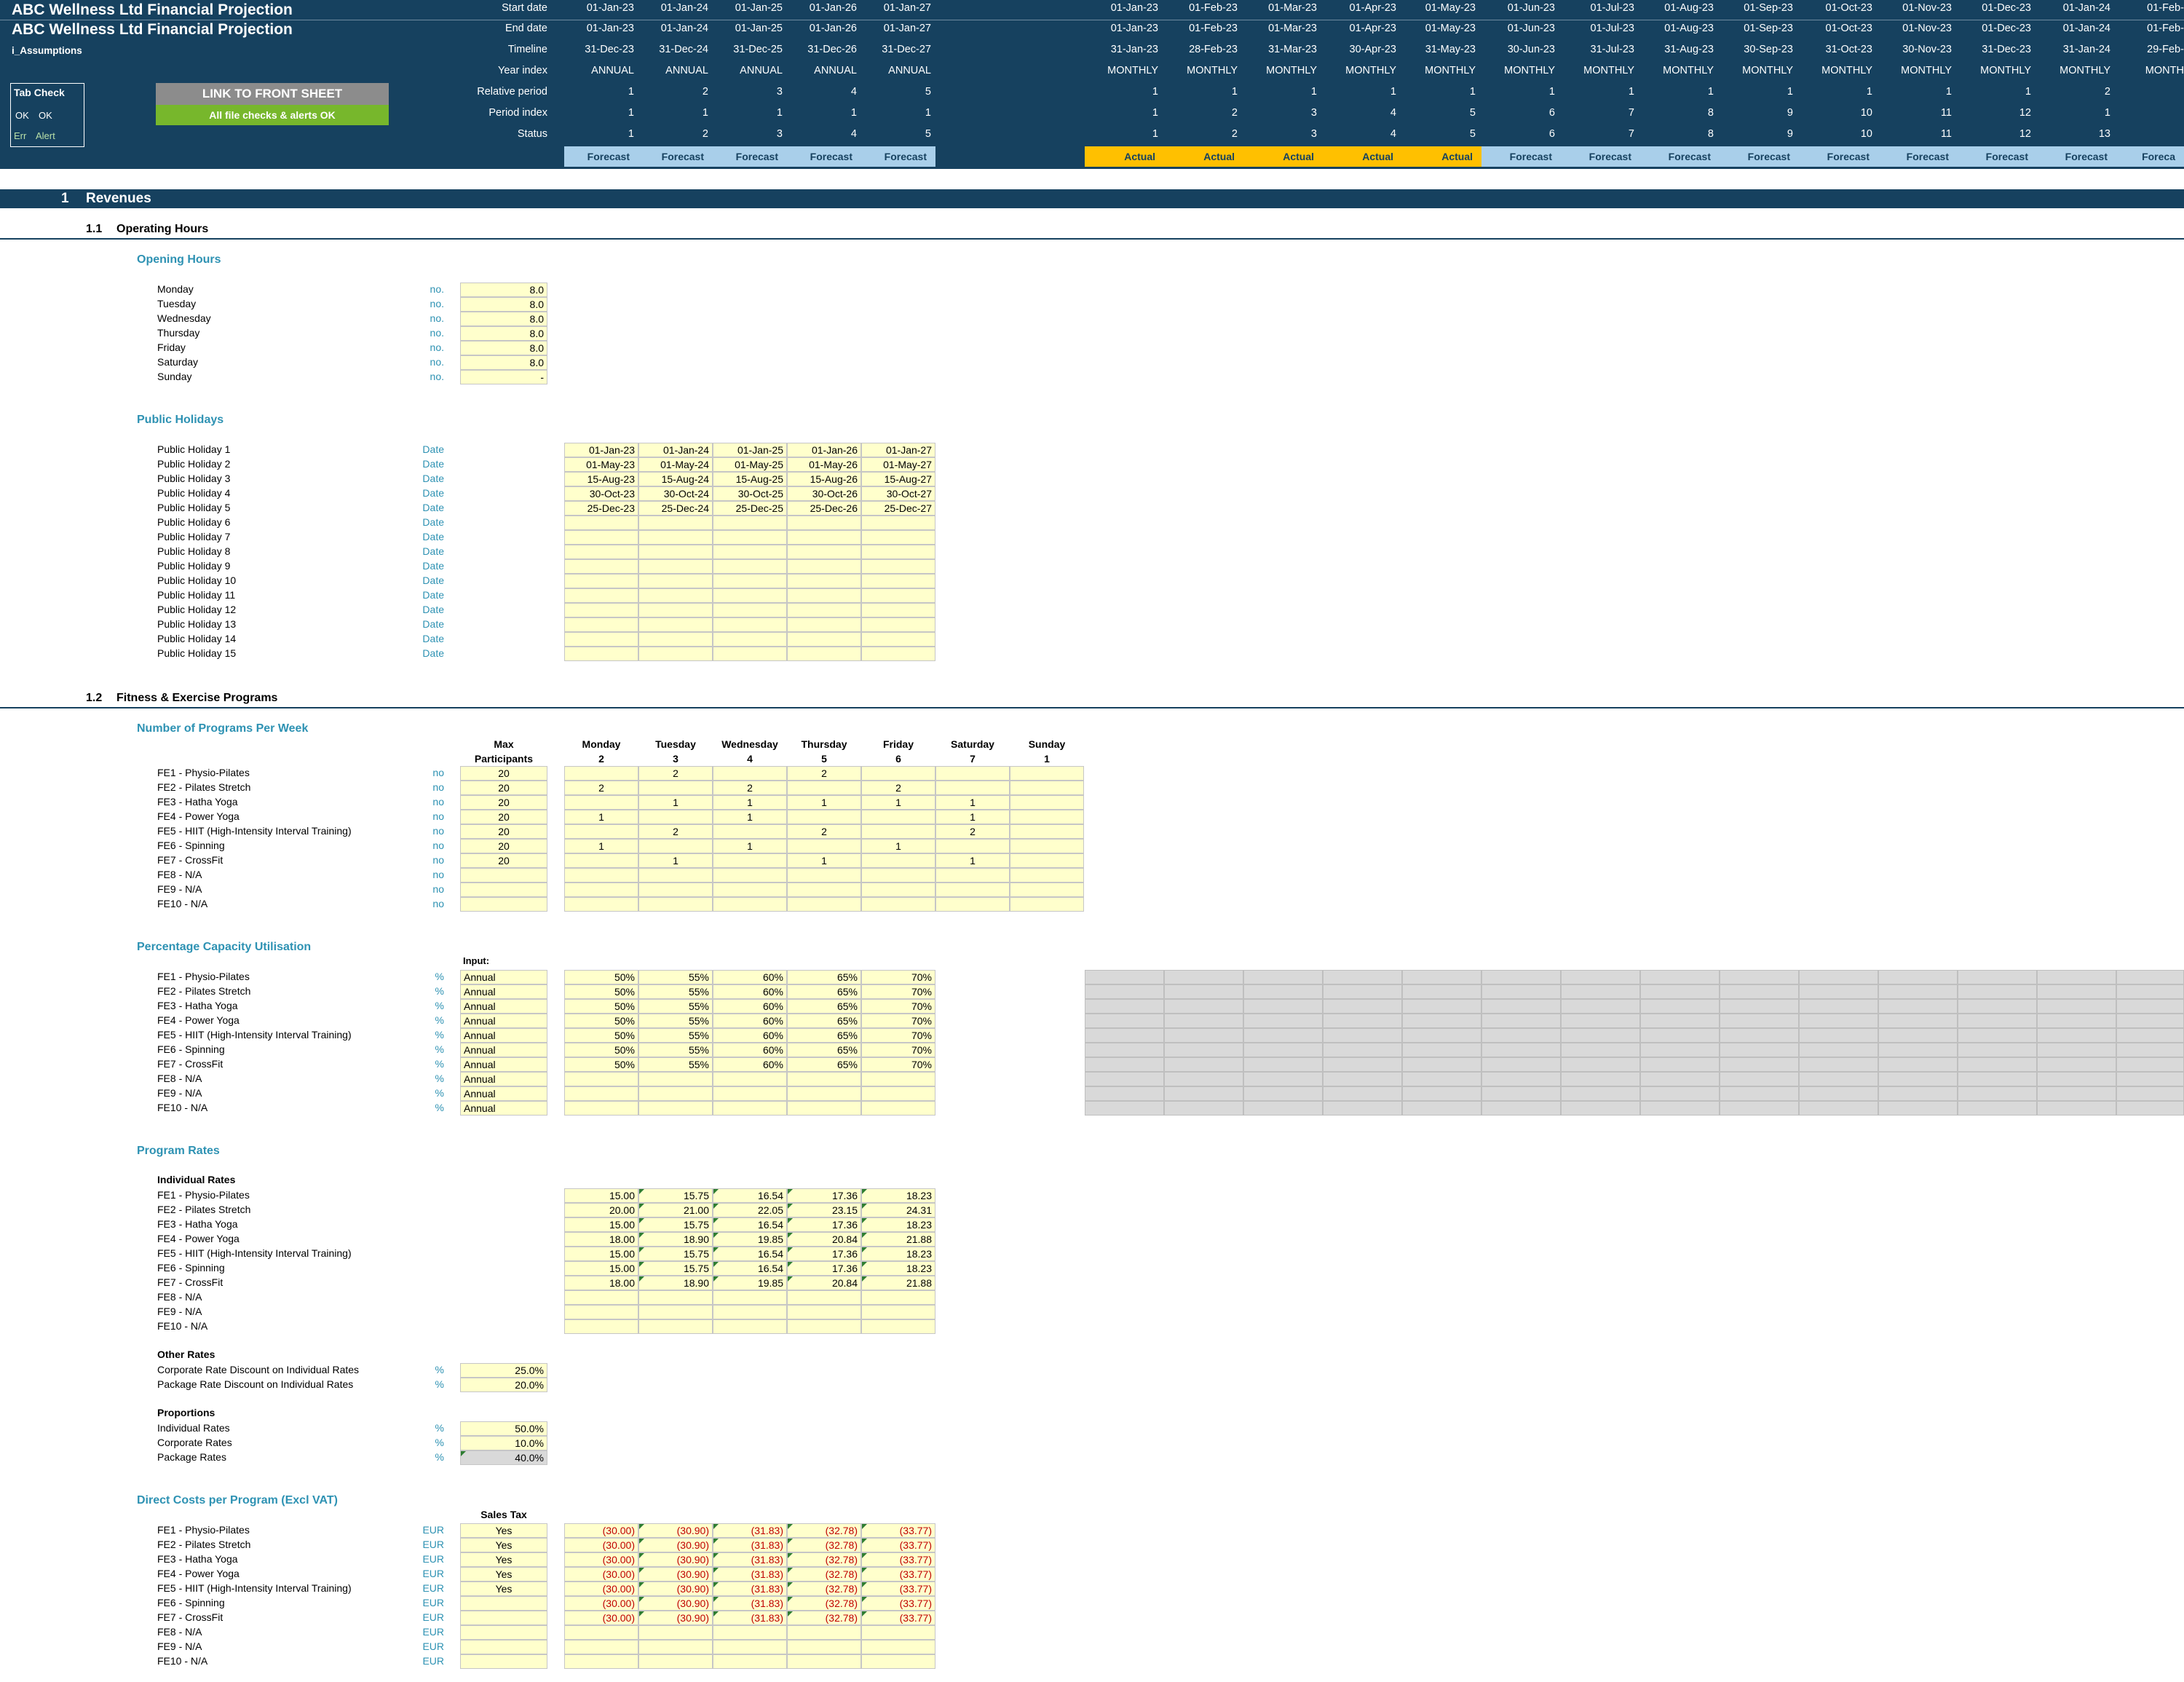  Describe the element at coordinates (750, 1195) in the screenshot. I see `individual-rate-input: 16.54` at that location.